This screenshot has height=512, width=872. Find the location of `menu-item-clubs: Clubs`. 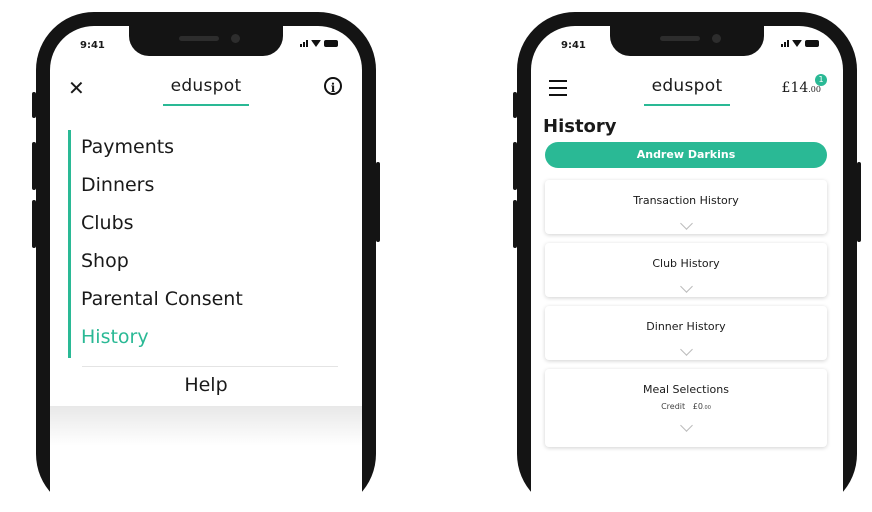

menu-item-clubs: Clubs is located at coordinates (211, 225).